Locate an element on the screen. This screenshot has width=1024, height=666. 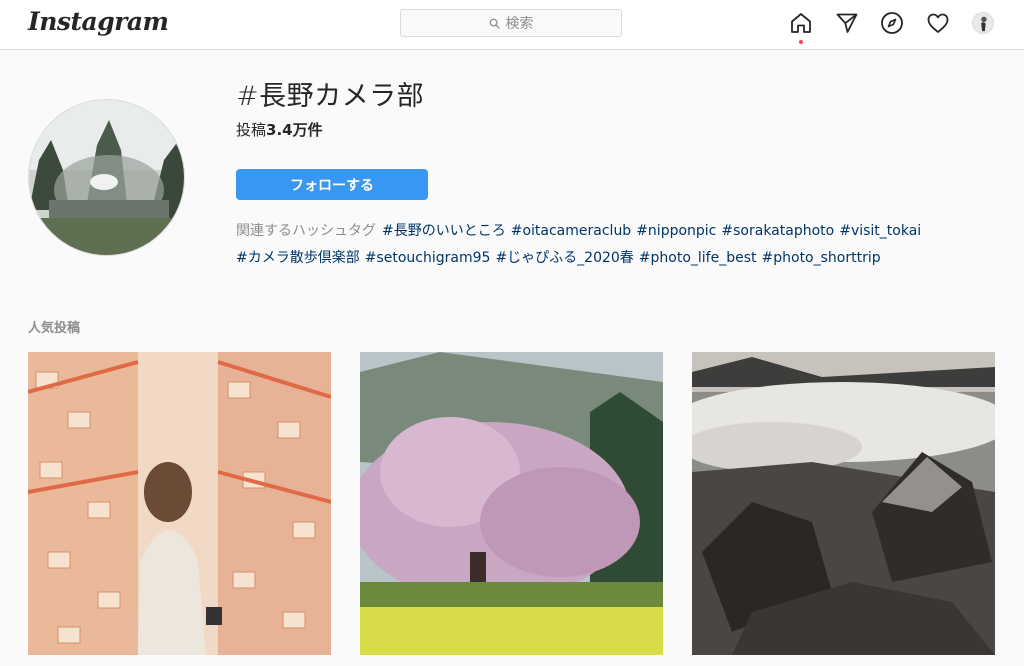
top-posts-label: 人気投稿 is located at coordinates (54, 328).